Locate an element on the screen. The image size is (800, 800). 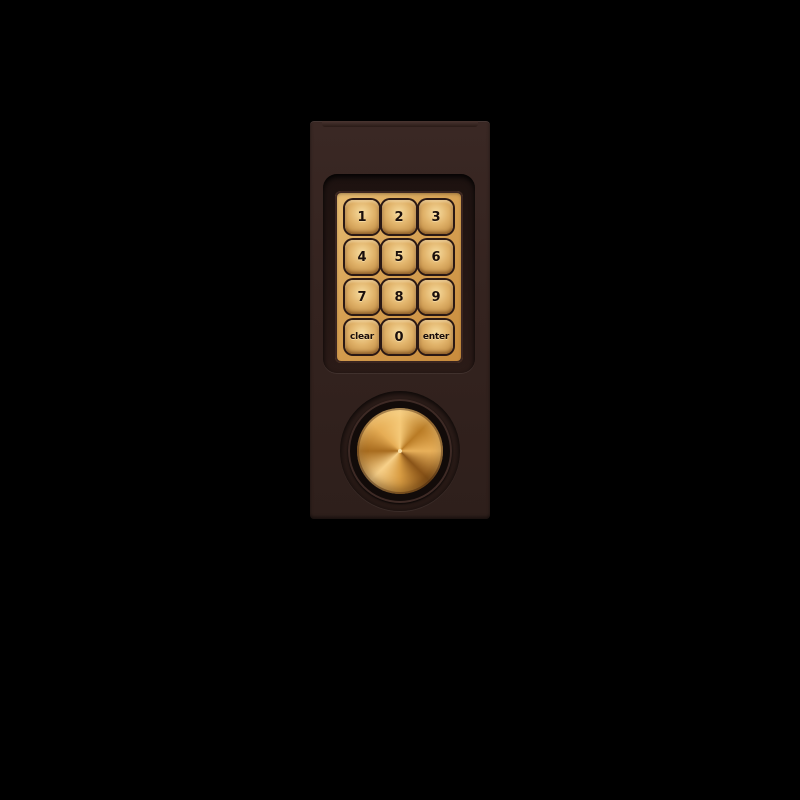
key-label: clear is located at coordinates (362, 336).